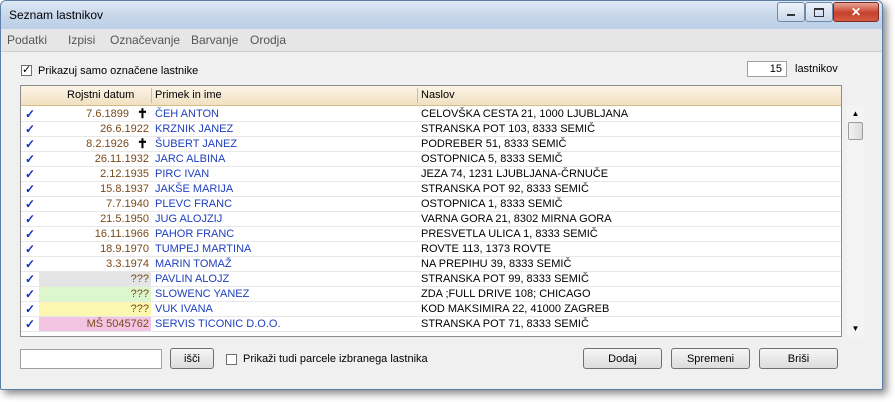  What do you see at coordinates (496, 264) in the screenshot?
I see `owner-address: NA PREPIHU 39, 8333 SEMIČ` at bounding box center [496, 264].